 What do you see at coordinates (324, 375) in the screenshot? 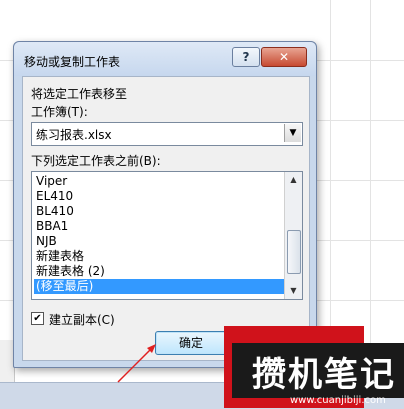
I see `watermark-logo: 攒机笔记` at bounding box center [324, 375].